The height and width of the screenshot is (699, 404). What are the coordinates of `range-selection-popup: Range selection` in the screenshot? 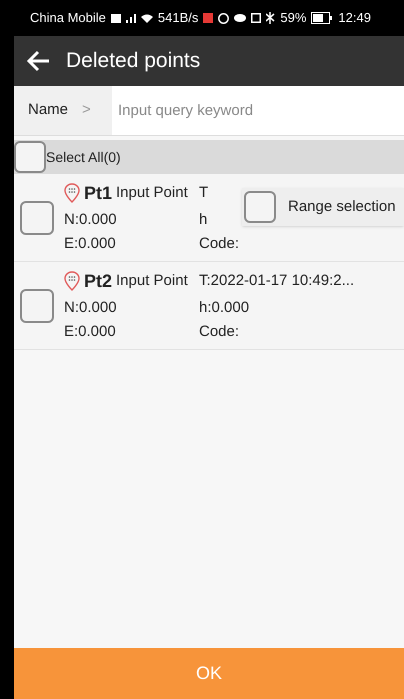 It's located at (323, 207).